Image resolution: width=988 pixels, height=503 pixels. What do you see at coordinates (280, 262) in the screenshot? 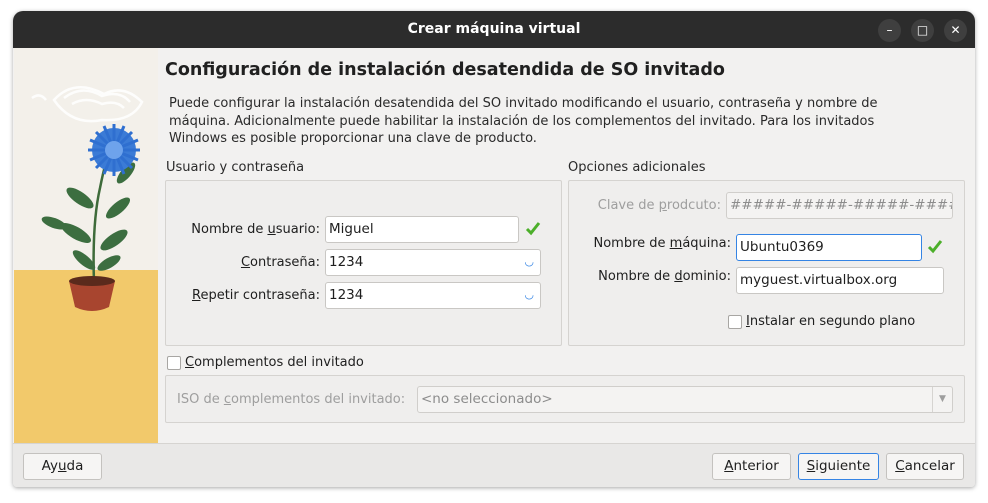
I see `password-label: Contraseña:` at bounding box center [280, 262].